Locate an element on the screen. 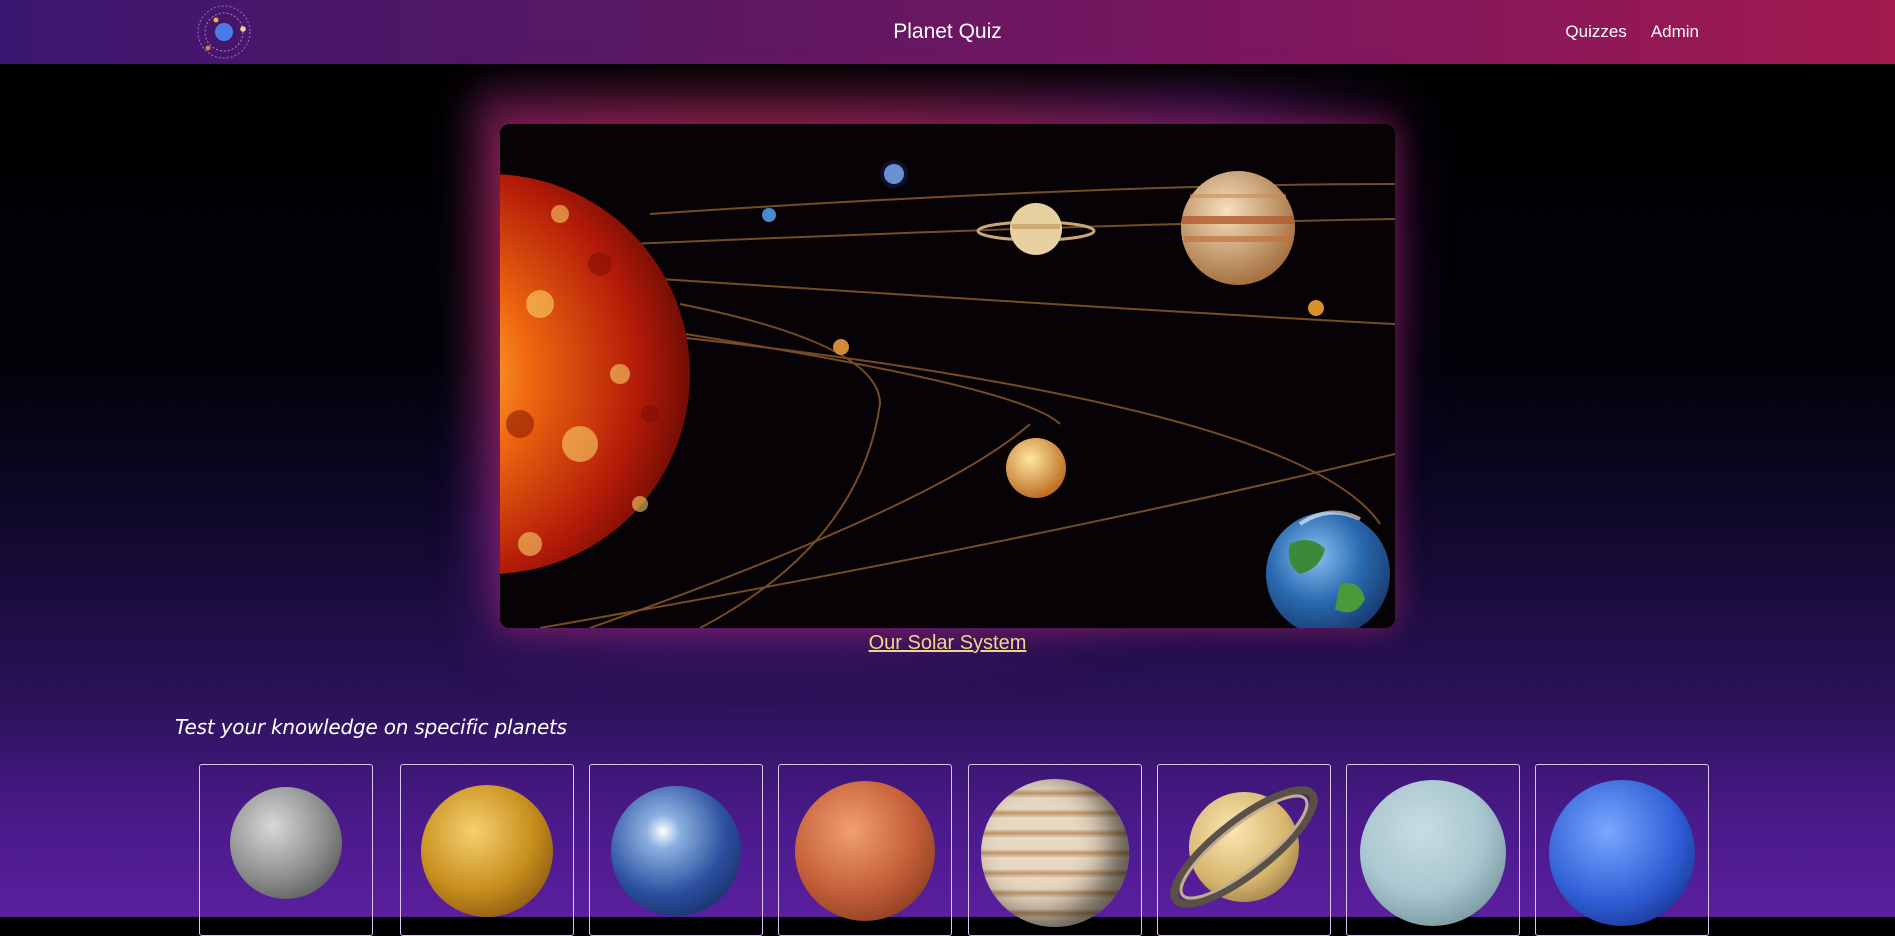 The image size is (1895, 936). planet-card-mercury is located at coordinates (286, 850).